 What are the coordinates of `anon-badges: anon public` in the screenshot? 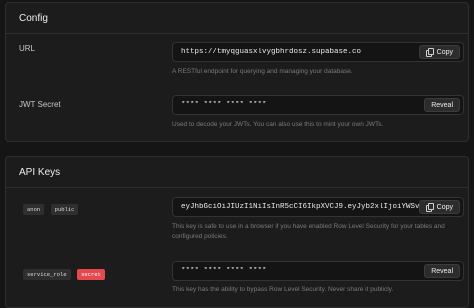 It's located at (51, 207).